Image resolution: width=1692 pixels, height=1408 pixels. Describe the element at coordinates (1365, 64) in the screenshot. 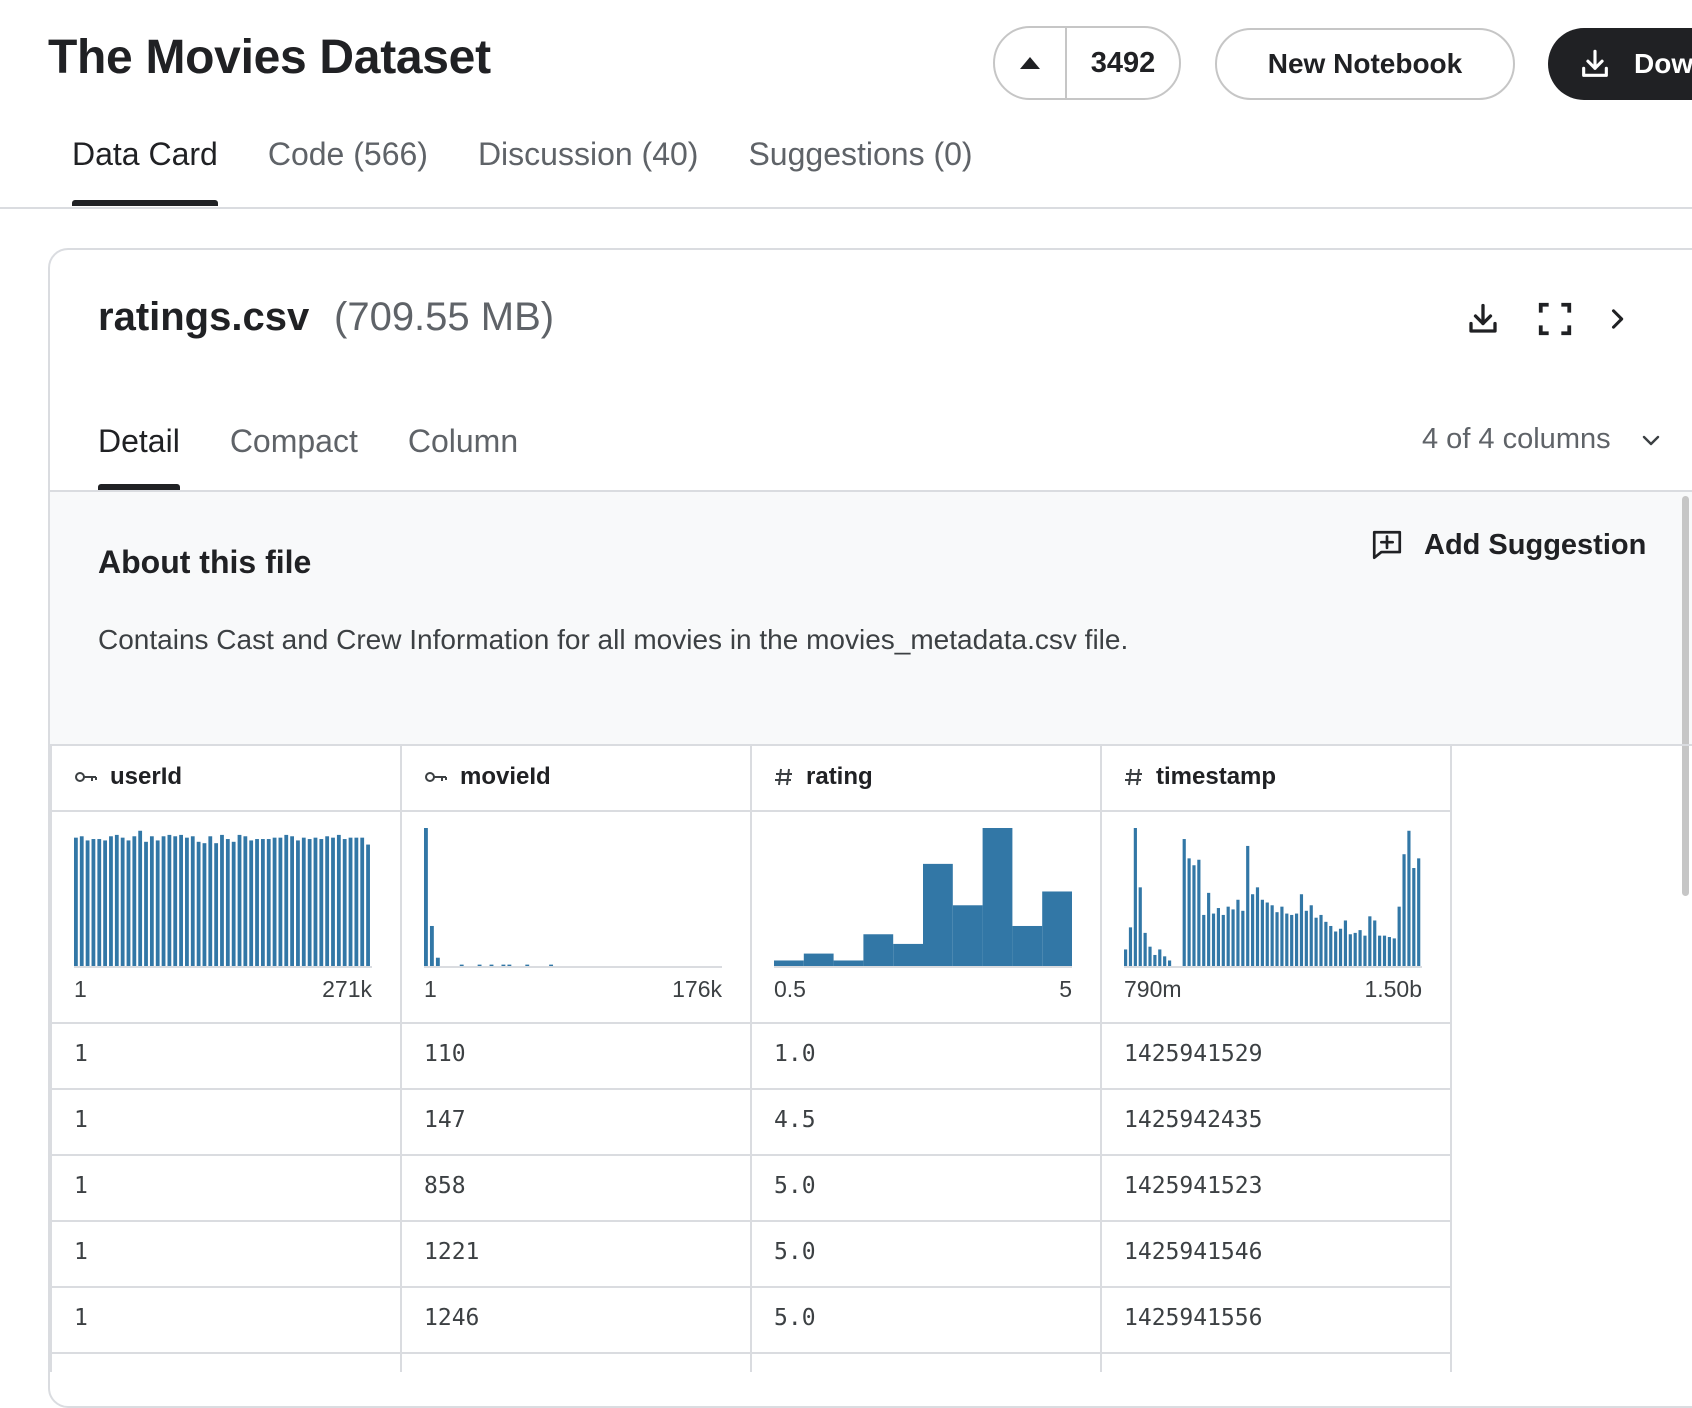

I see `new-notebook-button: New Notebook` at that location.